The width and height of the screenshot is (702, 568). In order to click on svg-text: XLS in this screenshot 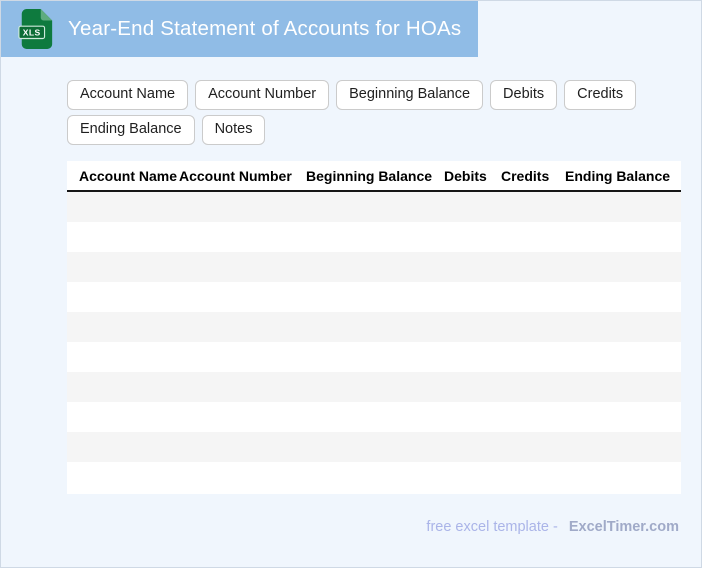, I will do `click(32, 33)`.